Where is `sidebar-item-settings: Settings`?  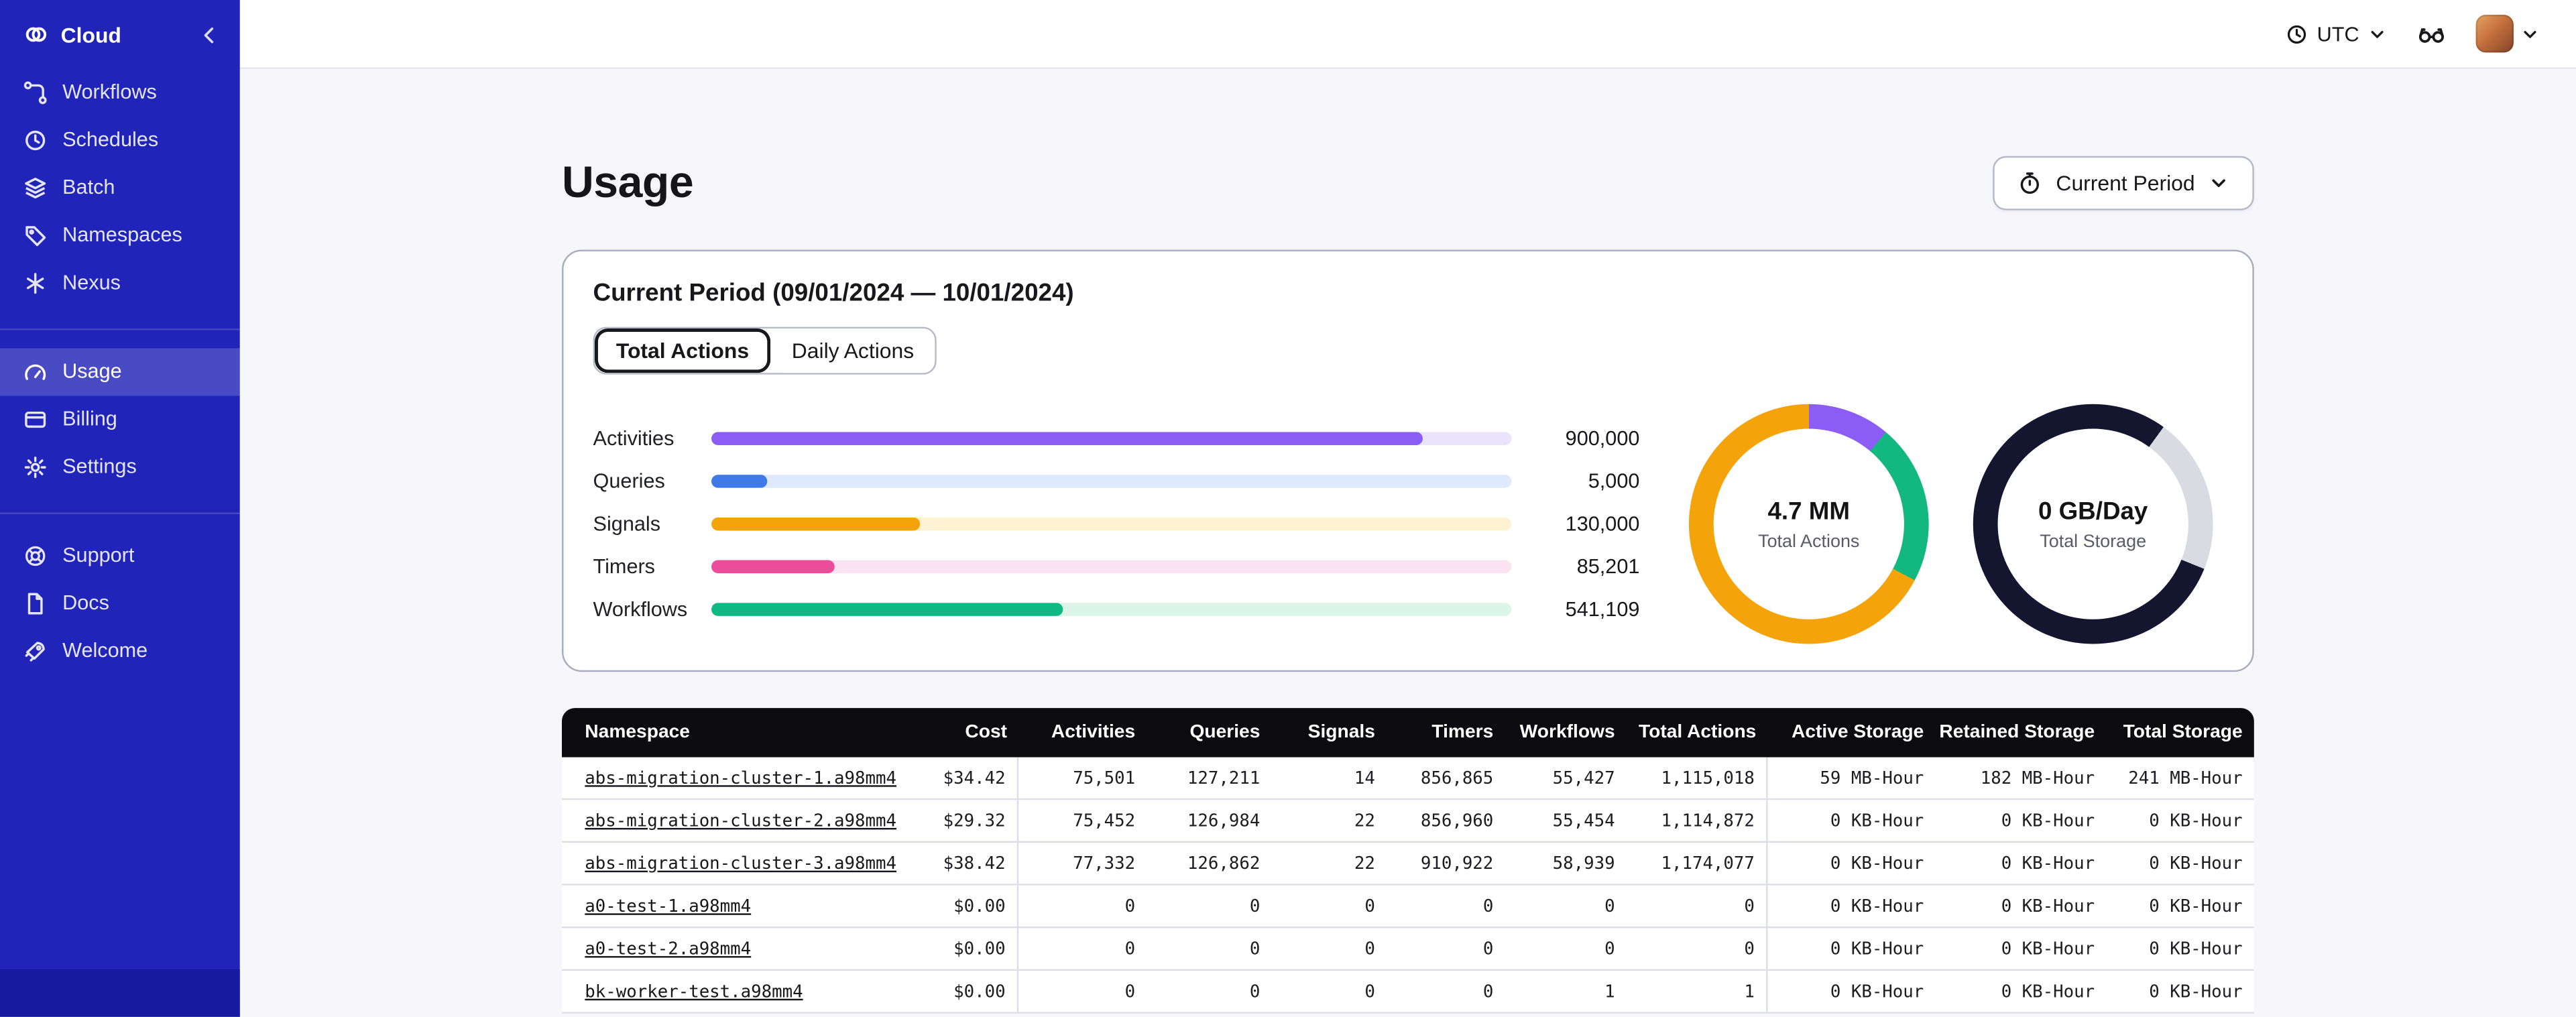
sidebar-item-settings: Settings is located at coordinates (120, 467).